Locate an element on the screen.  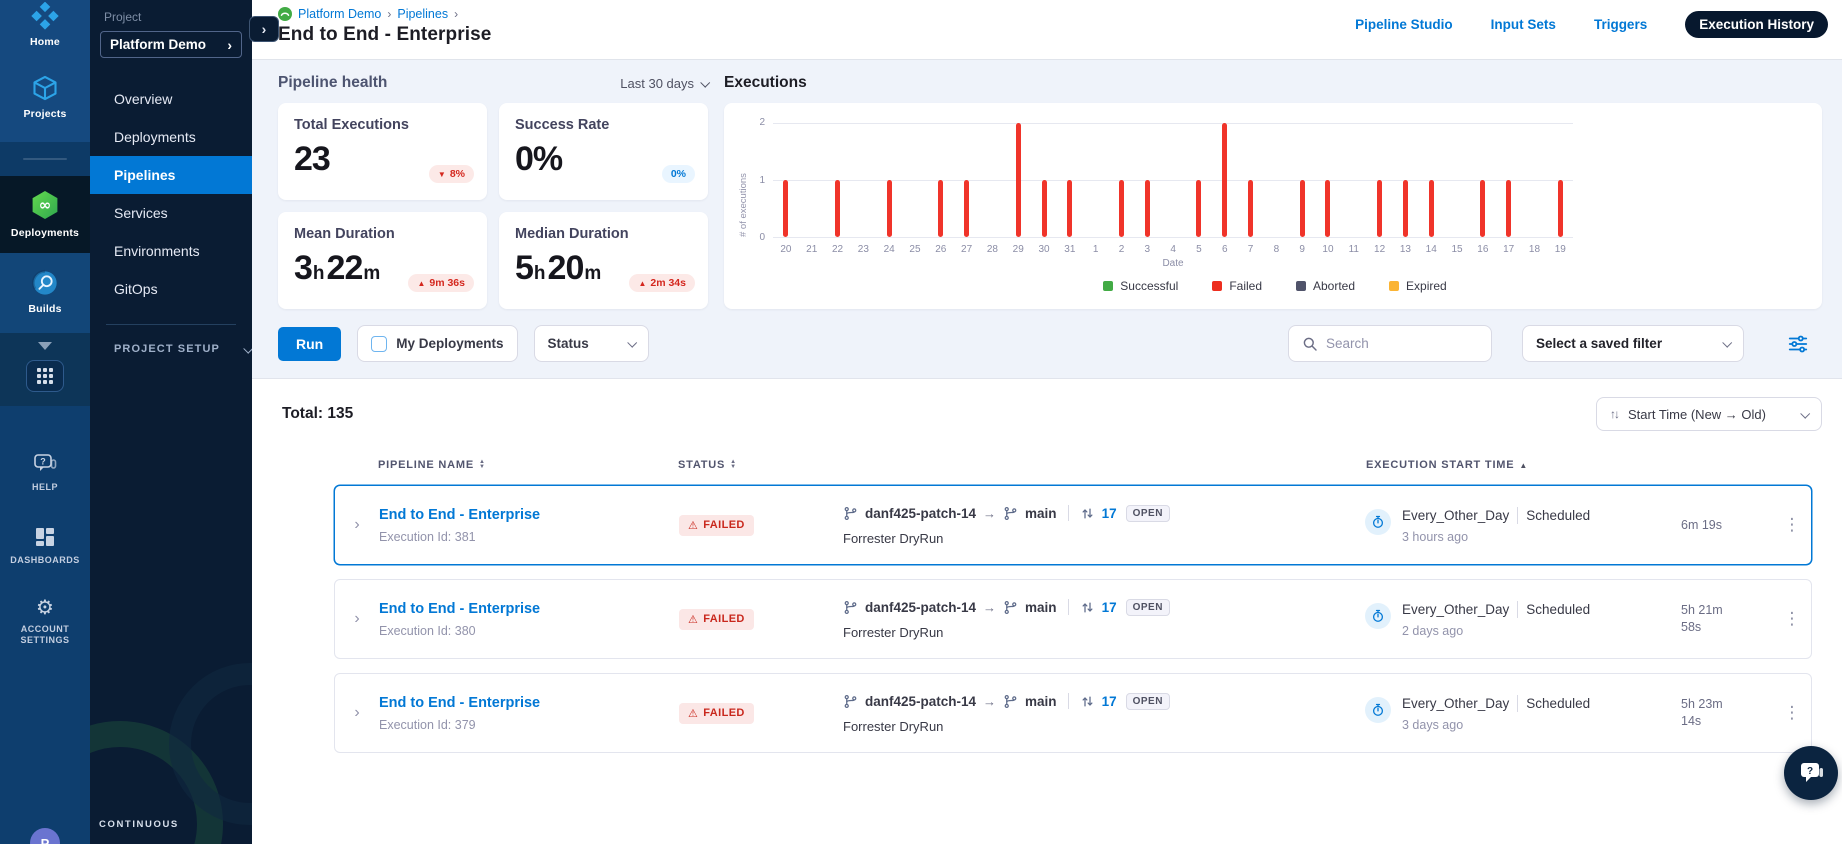
x-tick-label: 23 is located at coordinates (863, 249).